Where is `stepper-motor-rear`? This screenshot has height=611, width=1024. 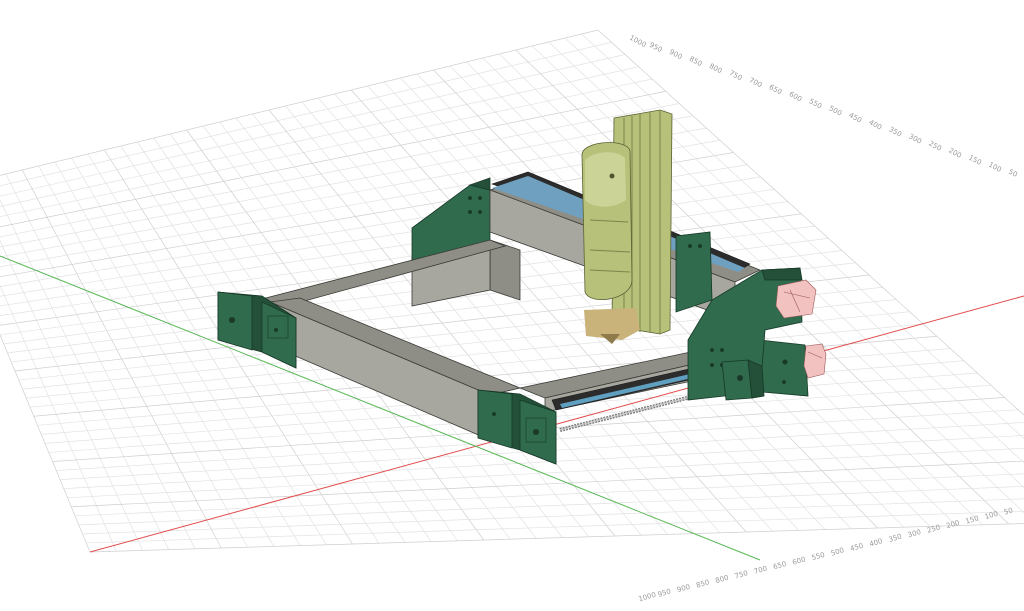
stepper-motor-rear is located at coordinates (796, 299).